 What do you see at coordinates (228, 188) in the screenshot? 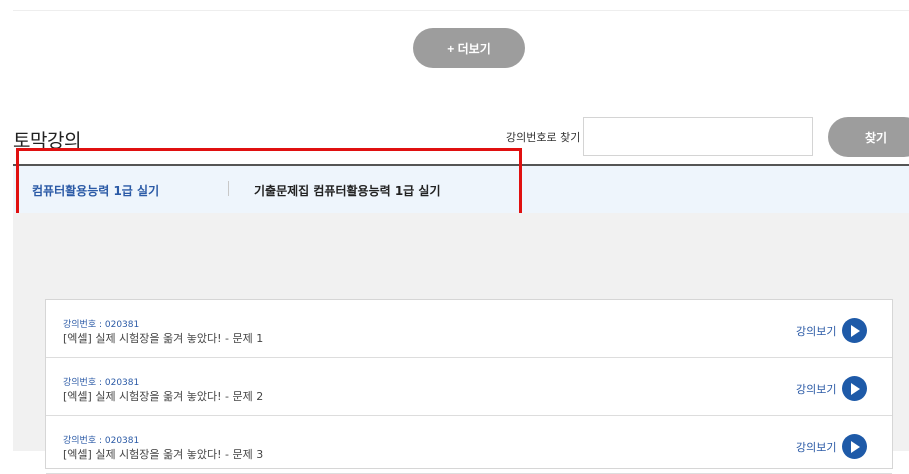
I see `tab-separator` at bounding box center [228, 188].